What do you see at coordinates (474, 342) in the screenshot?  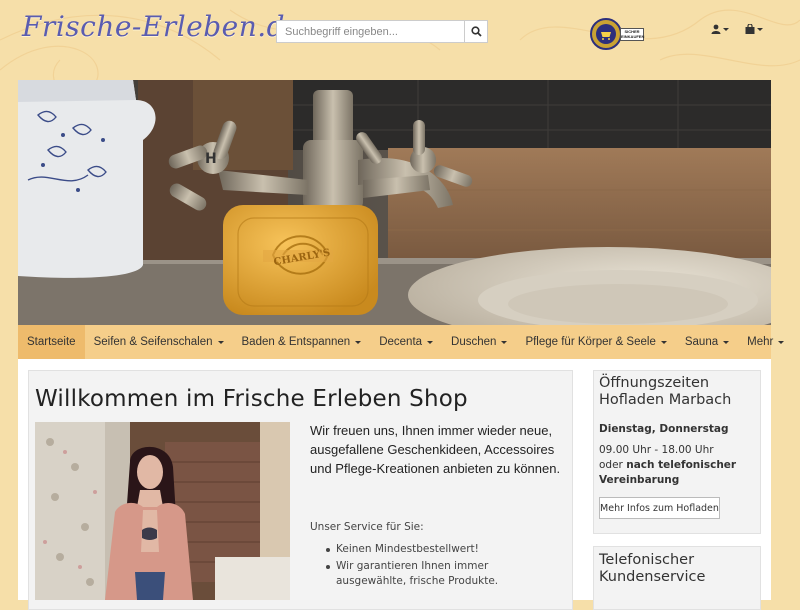 I see `nav-item-label: Duschen` at bounding box center [474, 342].